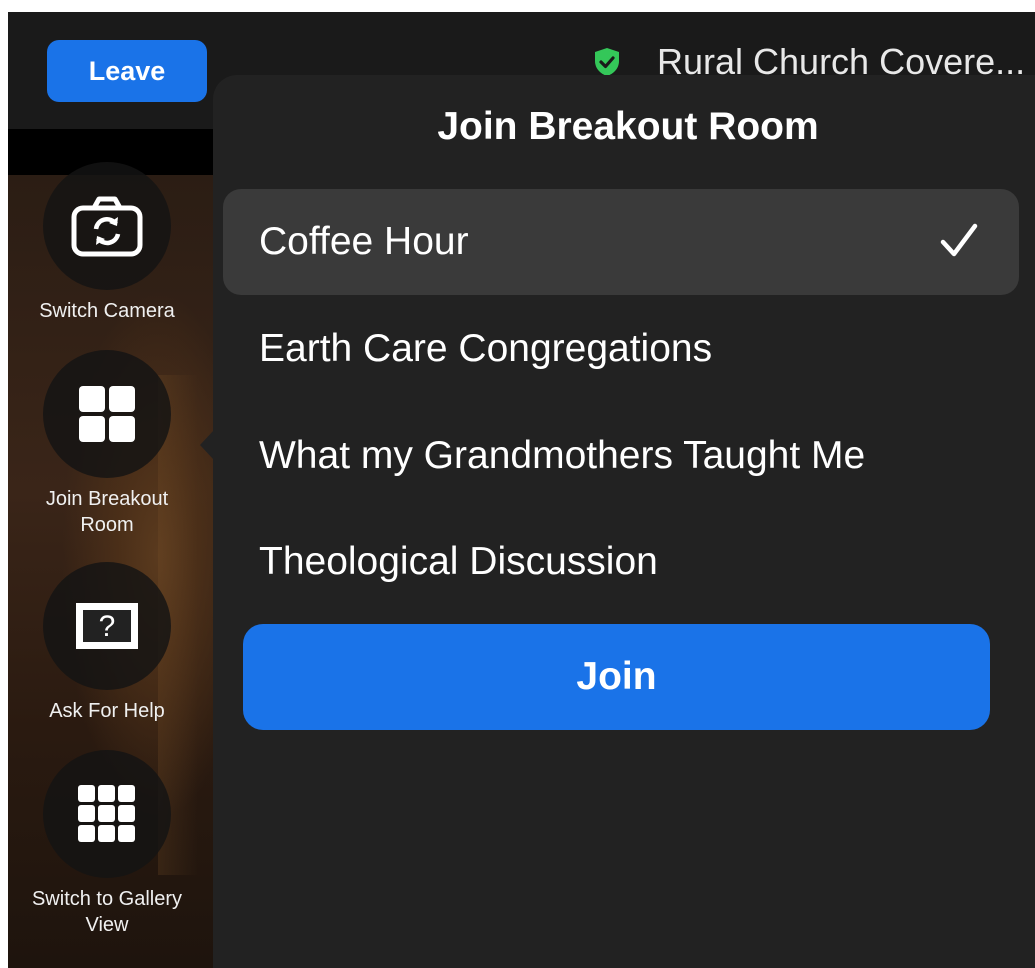 This screenshot has height=968, width=1035. What do you see at coordinates (458, 561) in the screenshot?
I see `room-name: Theological Discussion` at bounding box center [458, 561].